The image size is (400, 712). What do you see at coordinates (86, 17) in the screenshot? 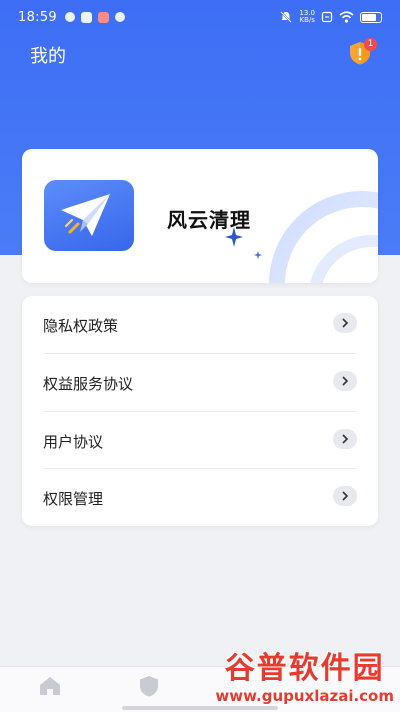
I see `mail-icon` at bounding box center [86, 17].